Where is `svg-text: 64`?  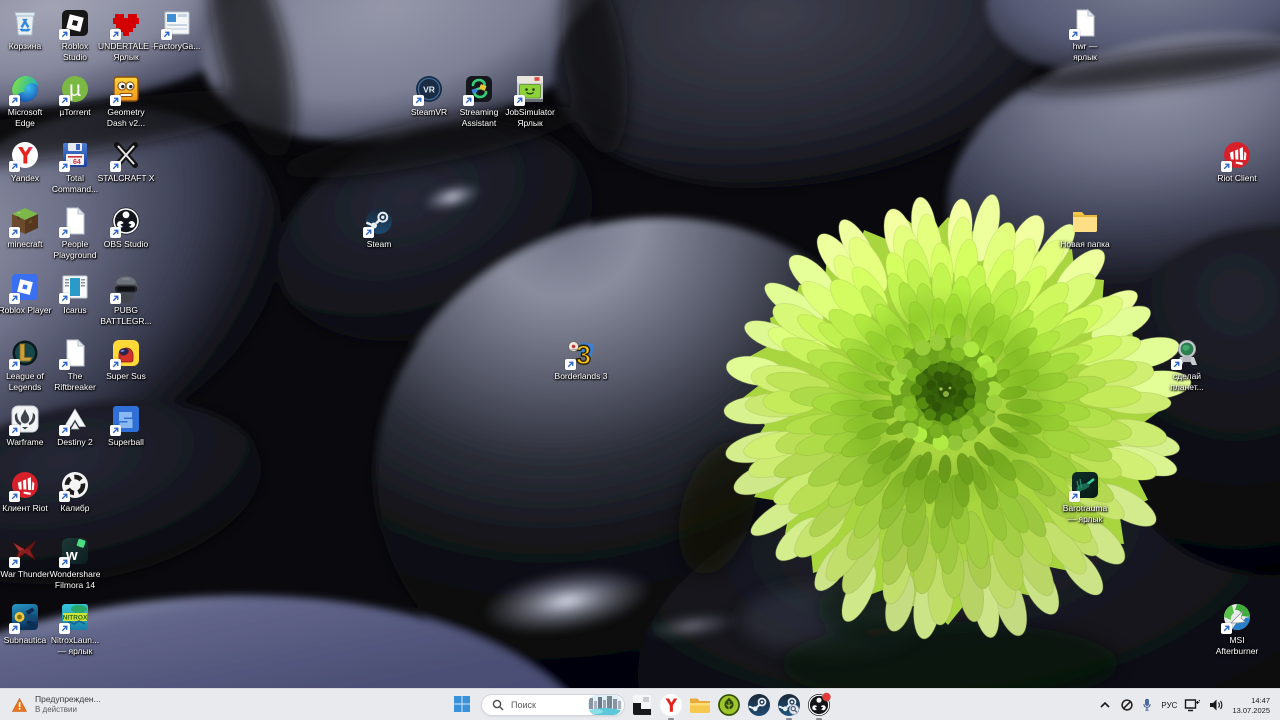
svg-text: 64 is located at coordinates (77, 162).